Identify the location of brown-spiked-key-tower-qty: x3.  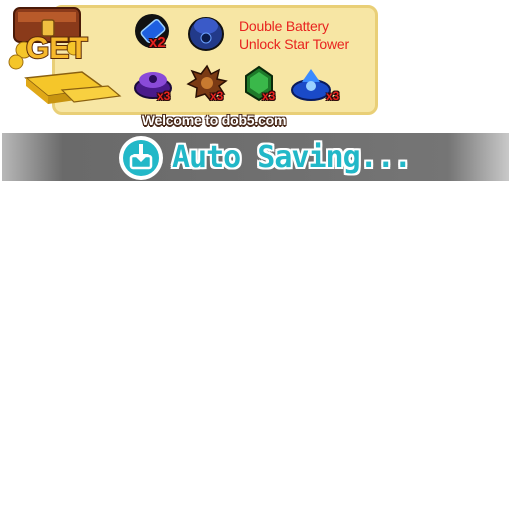
(217, 96).